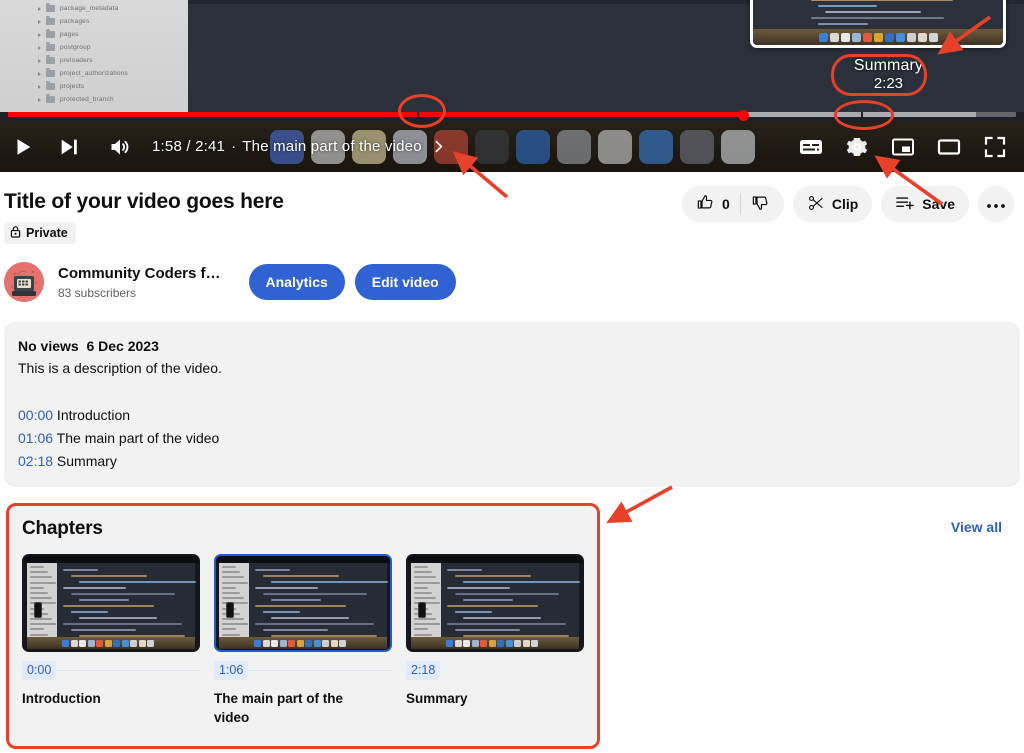 This screenshot has height=753, width=1024. What do you see at coordinates (35, 415) in the screenshot?
I see `description-chapter-timestamp: 00:00` at bounding box center [35, 415].